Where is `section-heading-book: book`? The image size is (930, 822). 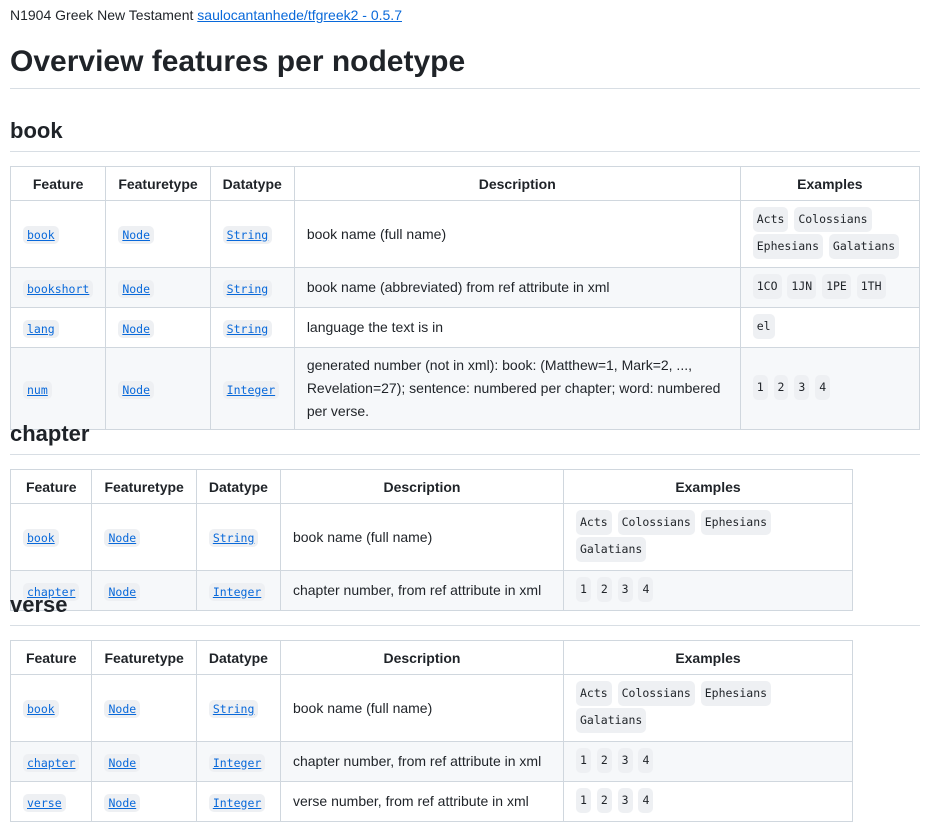
section-heading-book: book is located at coordinates (465, 134).